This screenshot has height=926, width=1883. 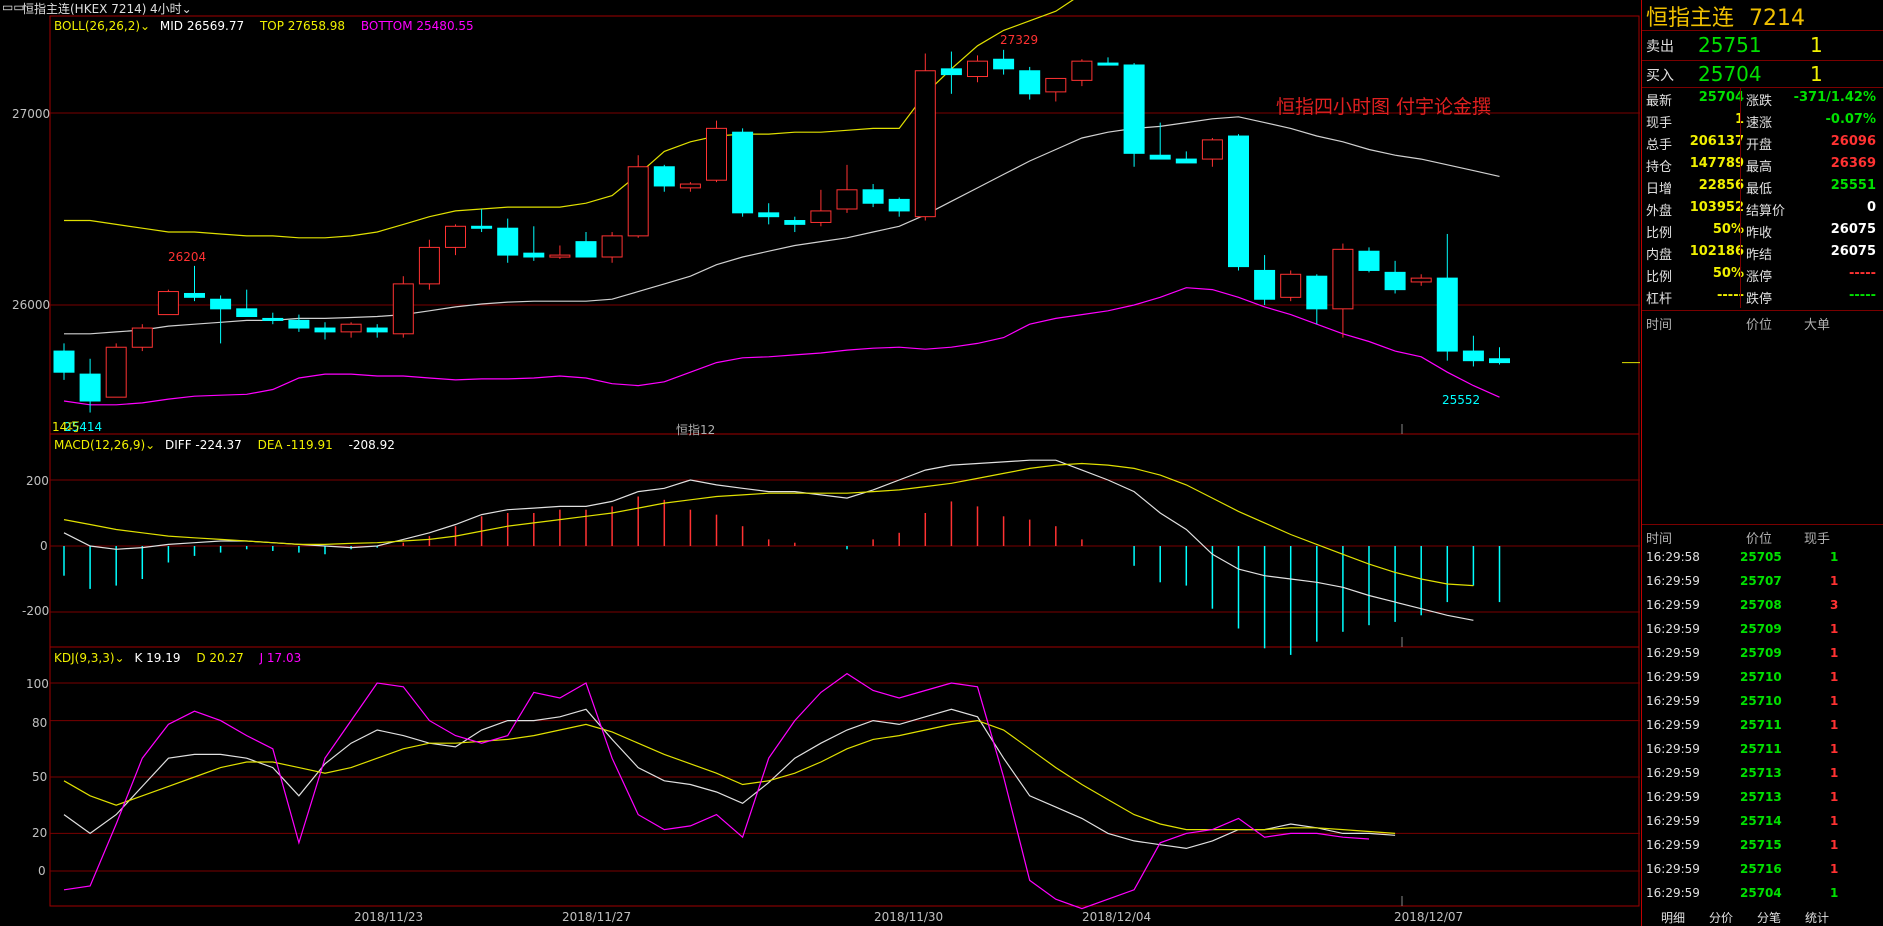 I want to click on kdj-axis-label: 0, so click(x=42, y=871).